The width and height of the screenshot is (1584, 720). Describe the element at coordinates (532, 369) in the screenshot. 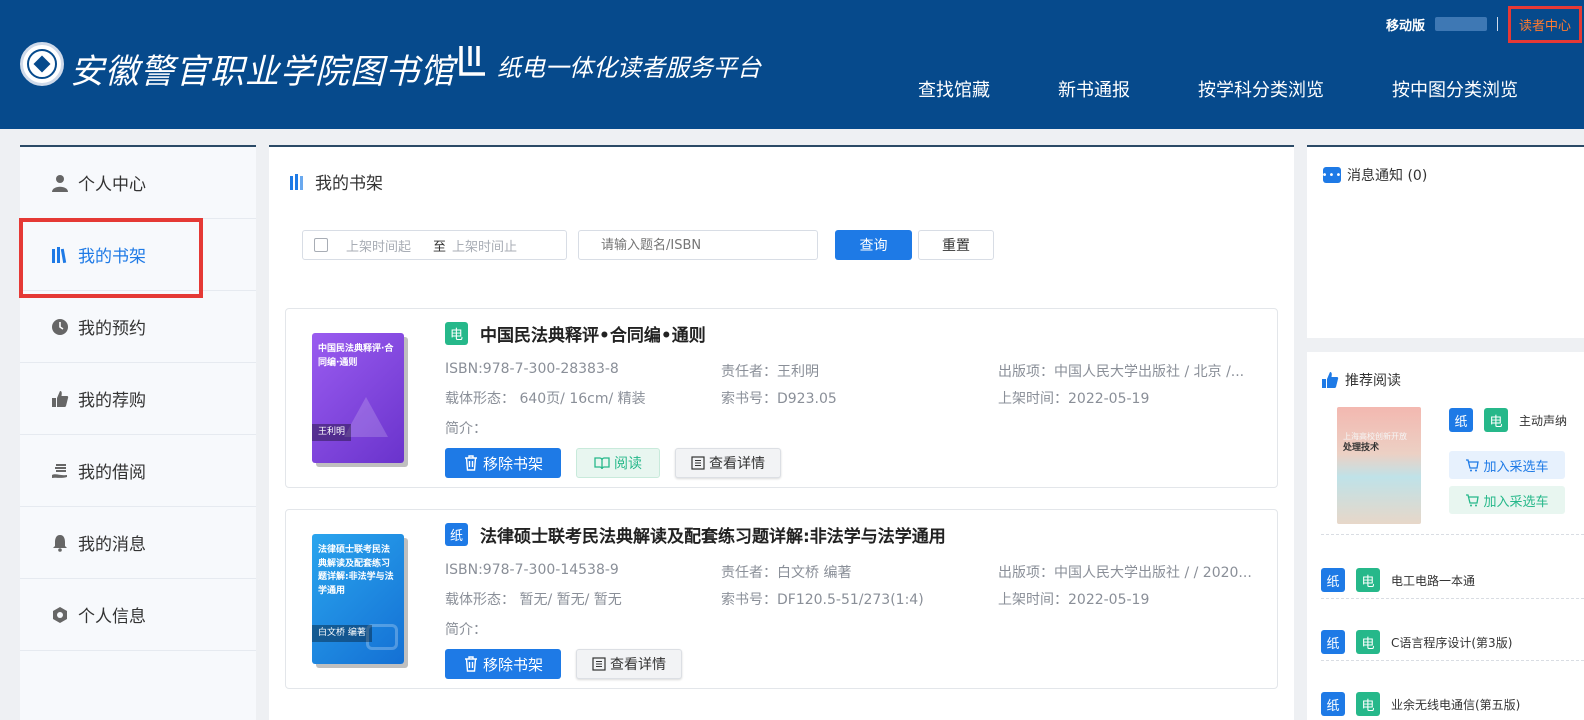

I see `book-isbn: ISBN:978-7-300-28383-8` at that location.